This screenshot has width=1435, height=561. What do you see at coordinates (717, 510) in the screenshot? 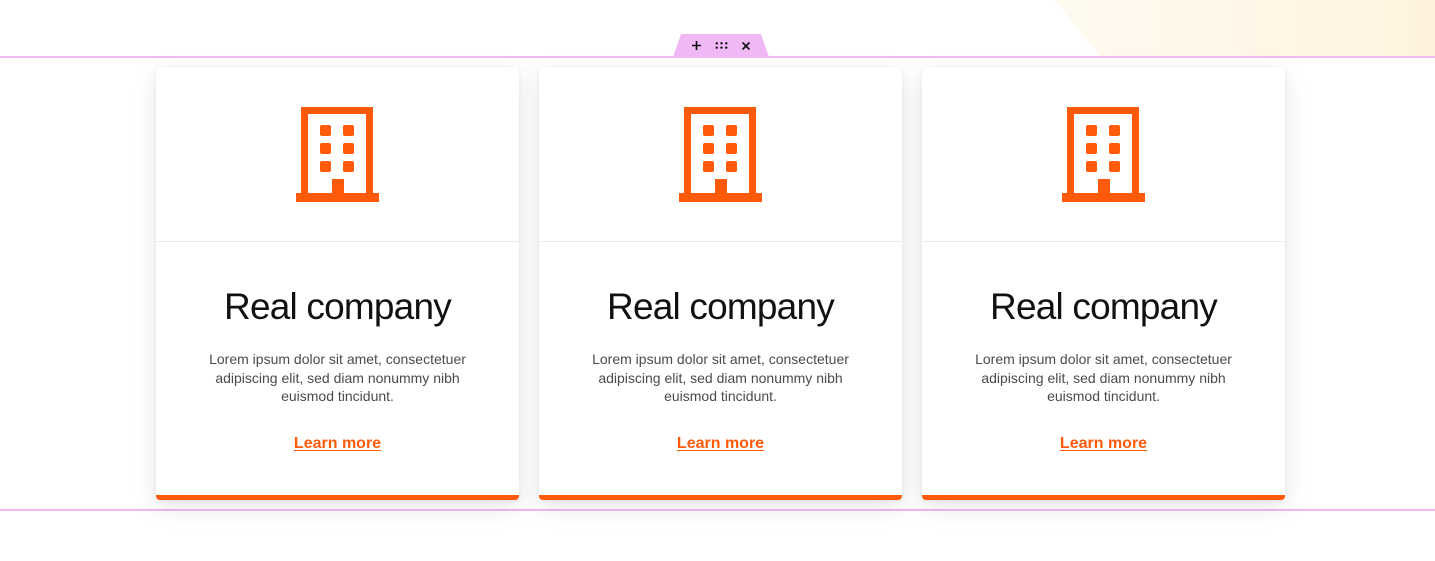
I see `section-outline-bottom` at bounding box center [717, 510].